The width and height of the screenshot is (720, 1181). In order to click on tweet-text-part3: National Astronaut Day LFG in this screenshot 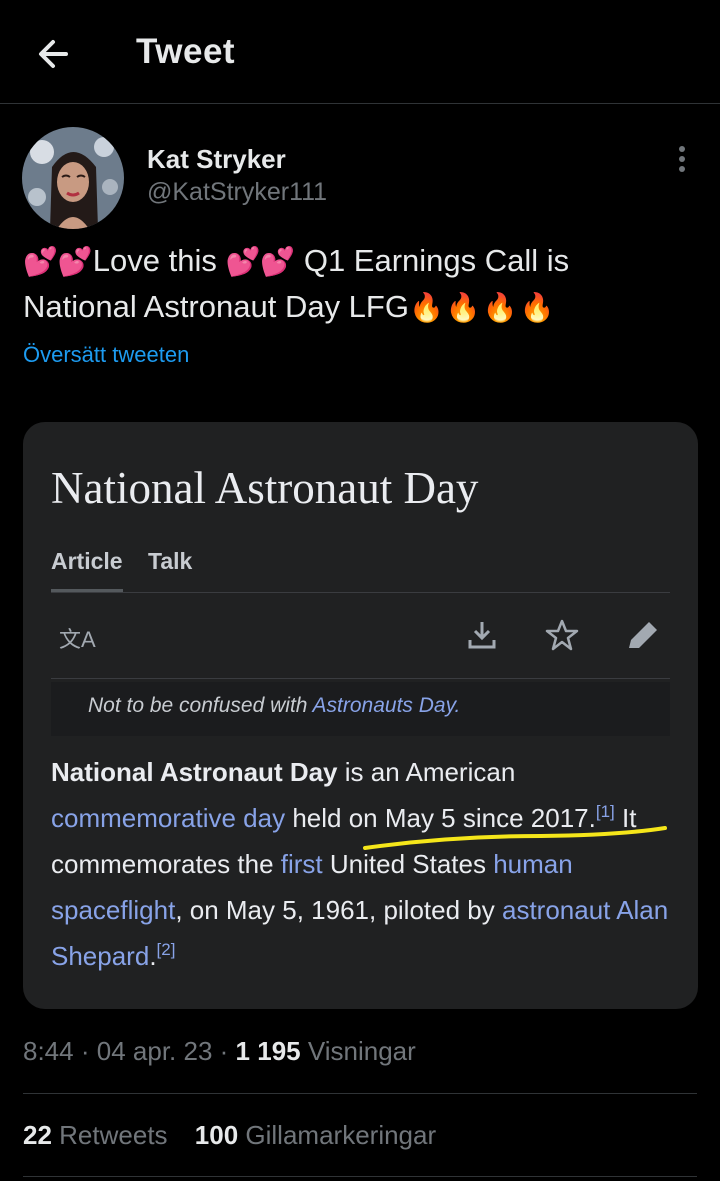, I will do `click(216, 306)`.